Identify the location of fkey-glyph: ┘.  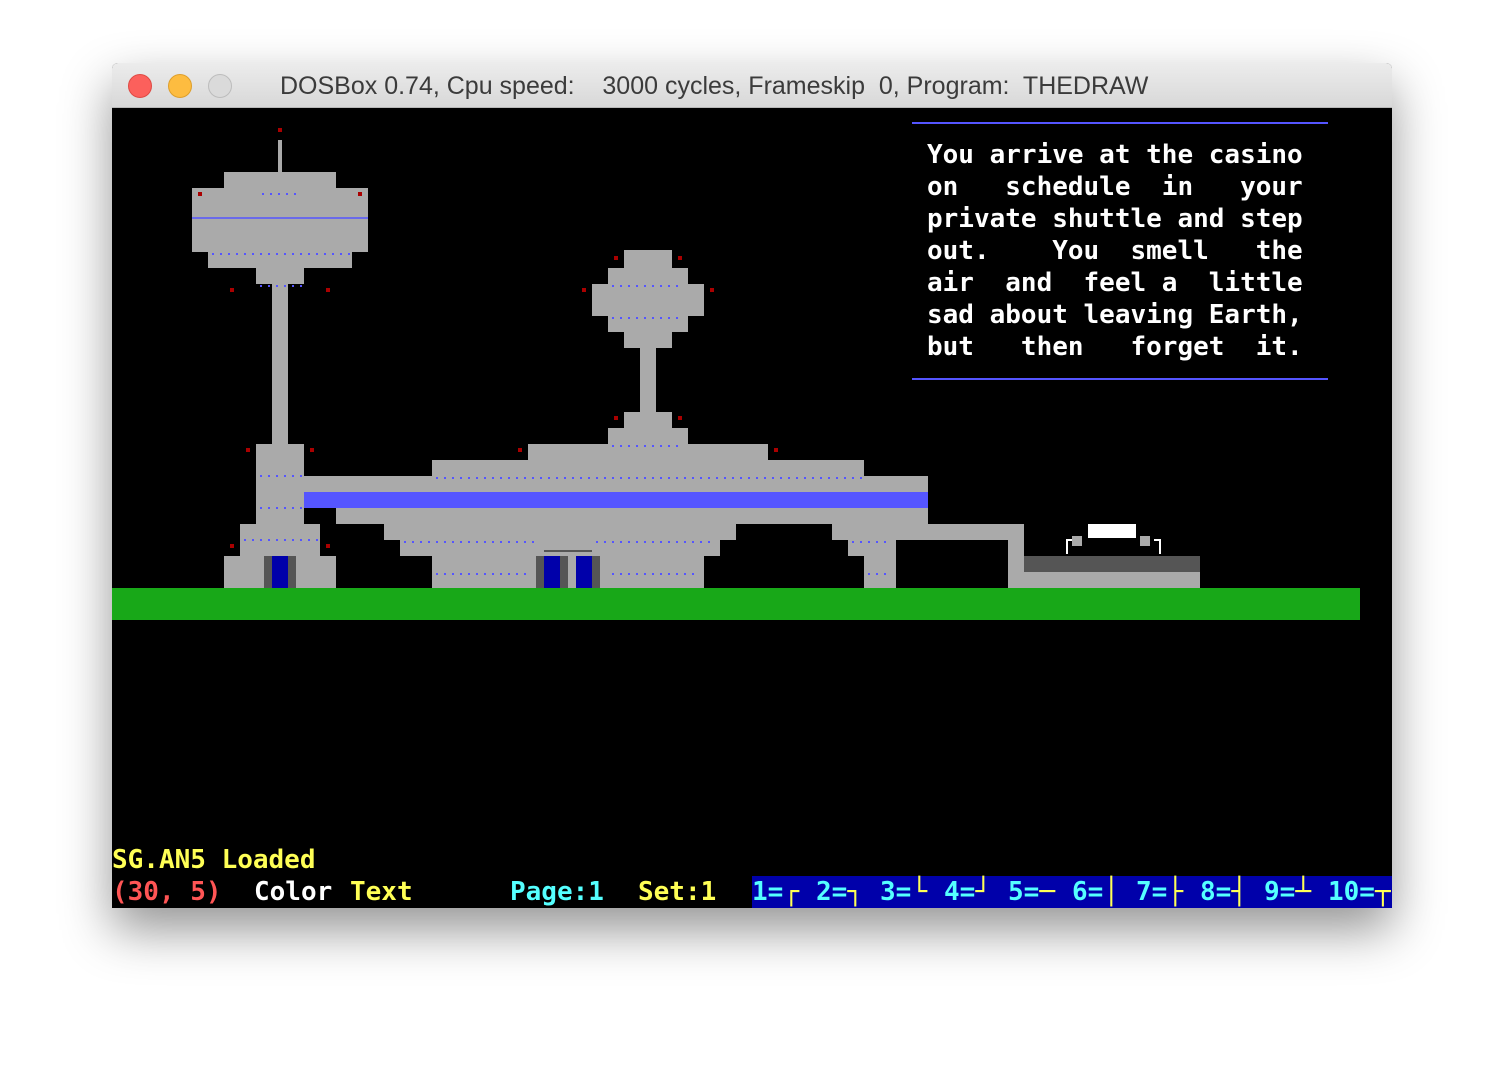
(983, 892).